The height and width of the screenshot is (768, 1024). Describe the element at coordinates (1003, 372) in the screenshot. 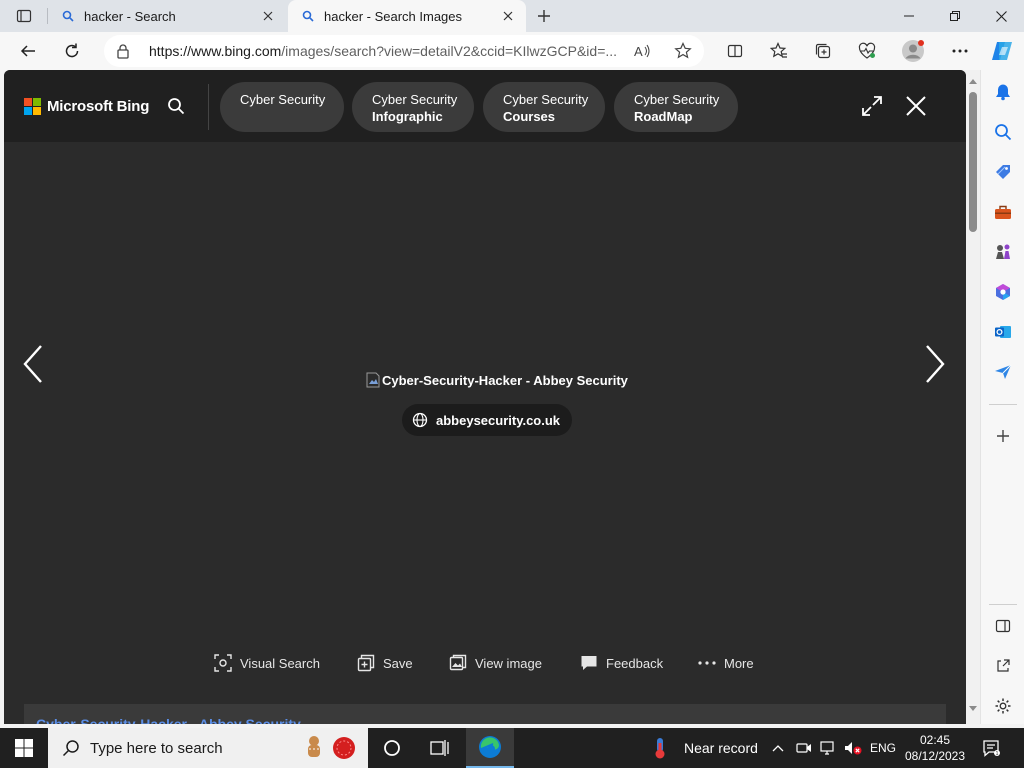

I see `drop-button` at that location.